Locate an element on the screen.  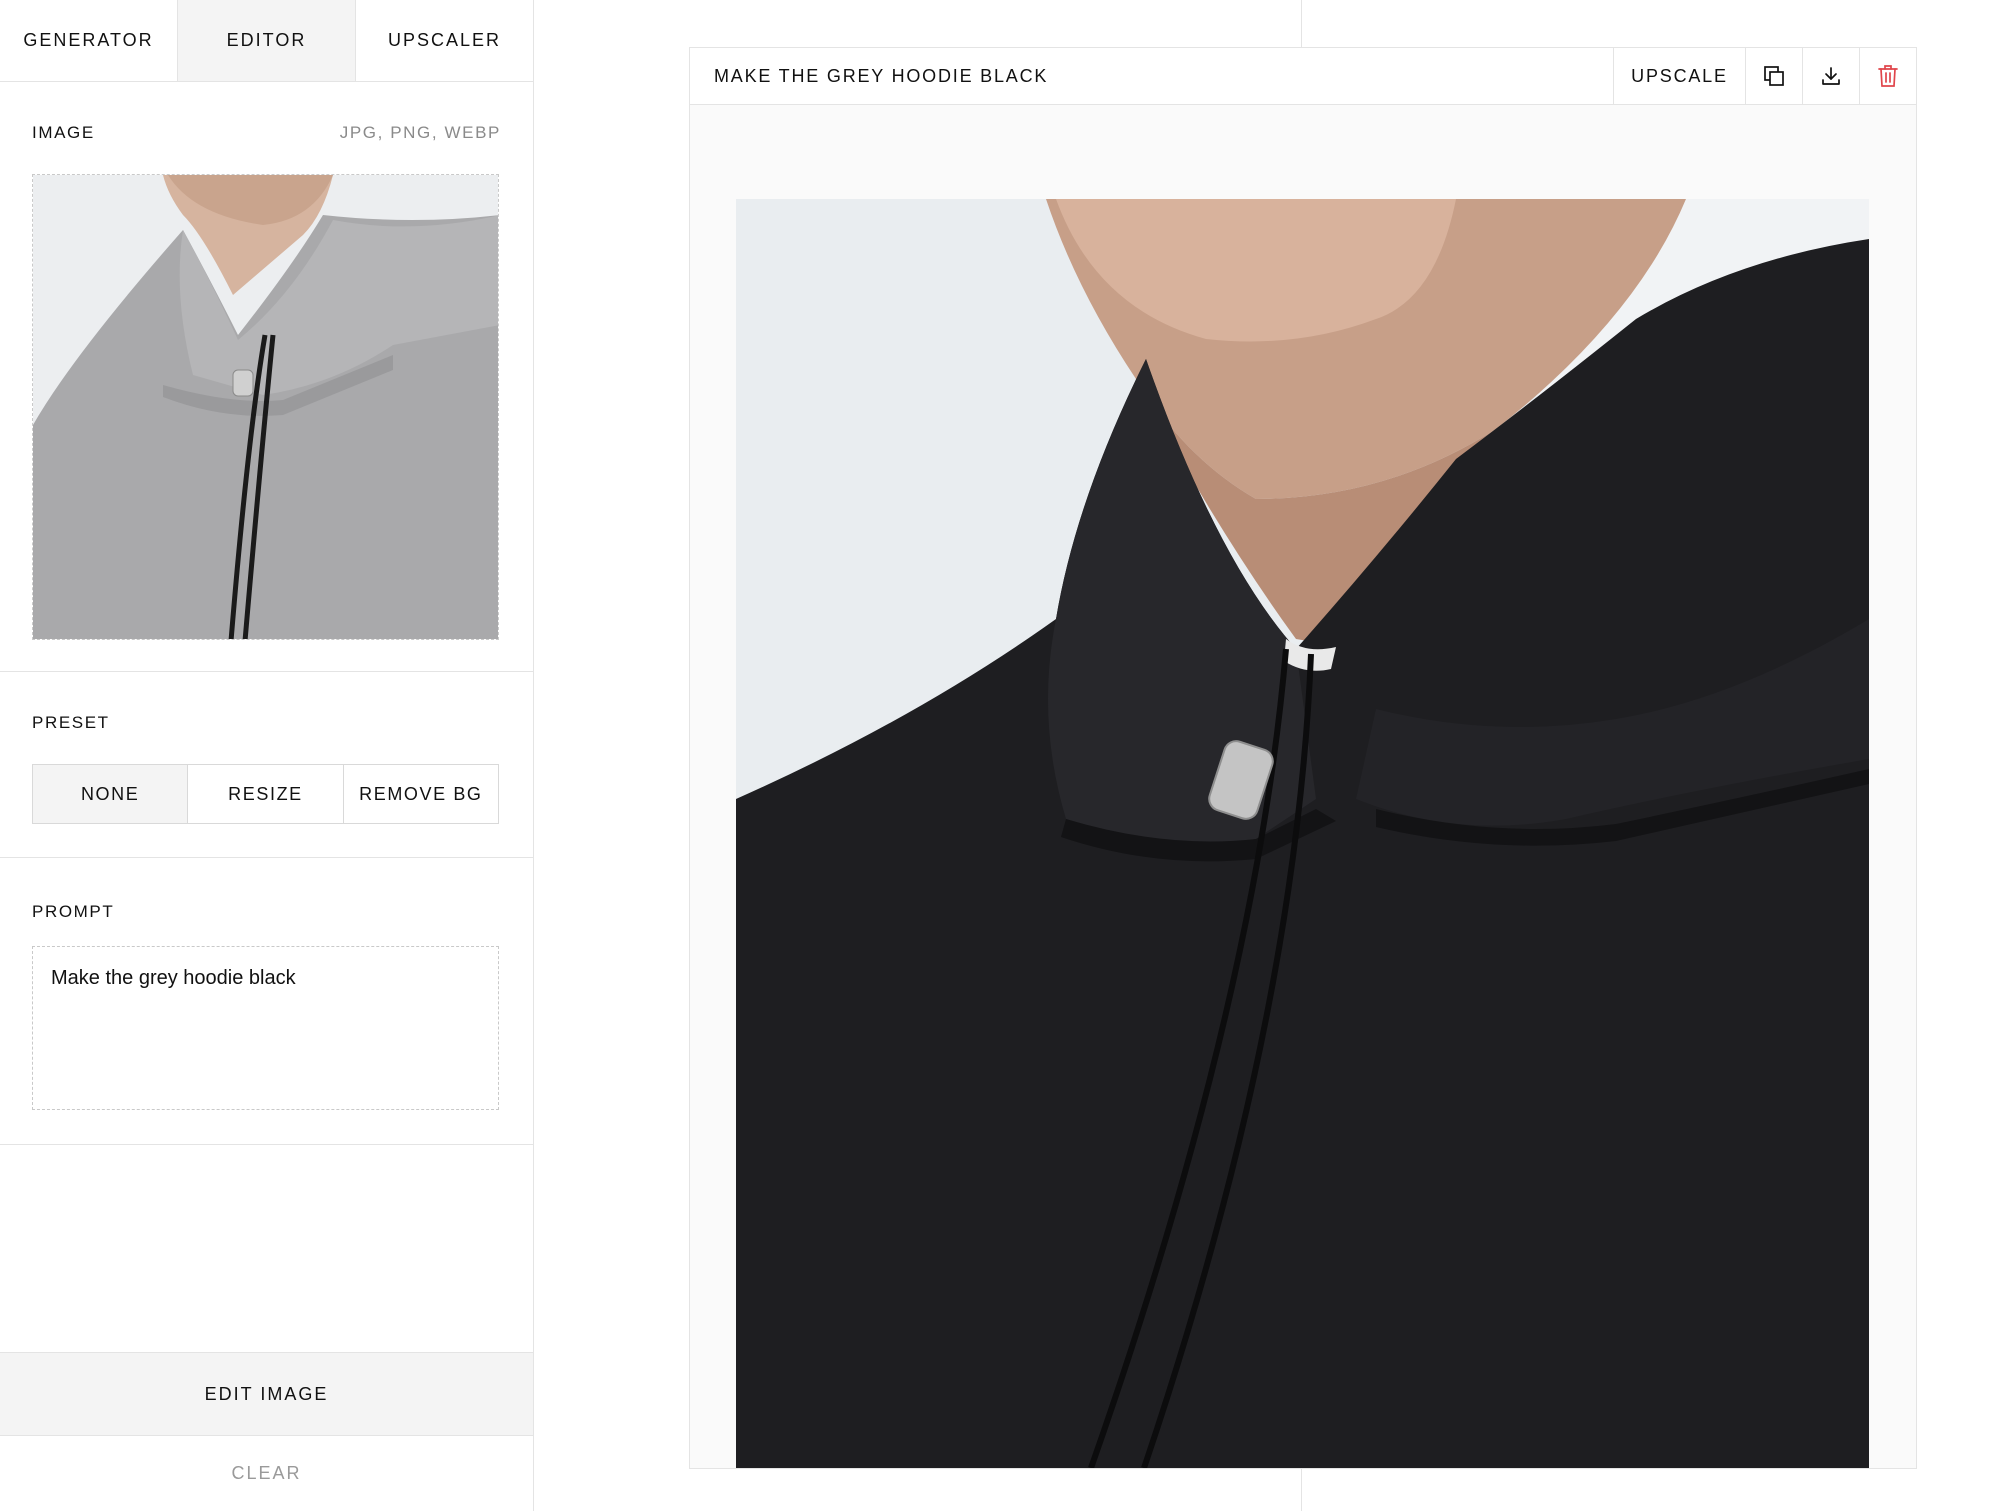
tab-upscaler: UPSCALER is located at coordinates (444, 40).